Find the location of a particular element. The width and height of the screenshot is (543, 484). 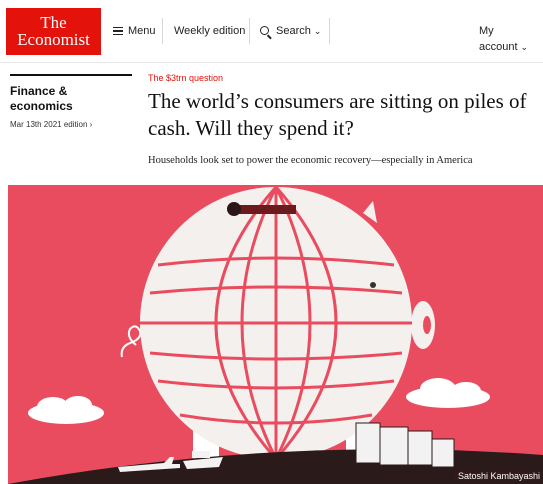

weekly-edition-link: Weekly edition is located at coordinates (209, 31).